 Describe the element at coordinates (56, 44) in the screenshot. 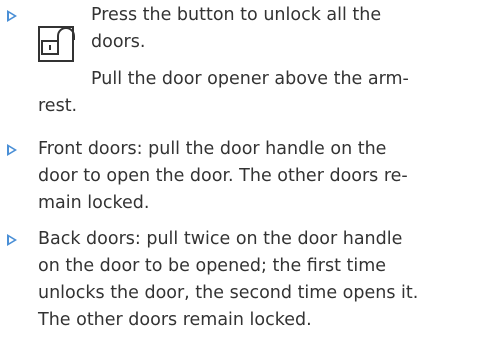

I see `unlock-icon` at that location.